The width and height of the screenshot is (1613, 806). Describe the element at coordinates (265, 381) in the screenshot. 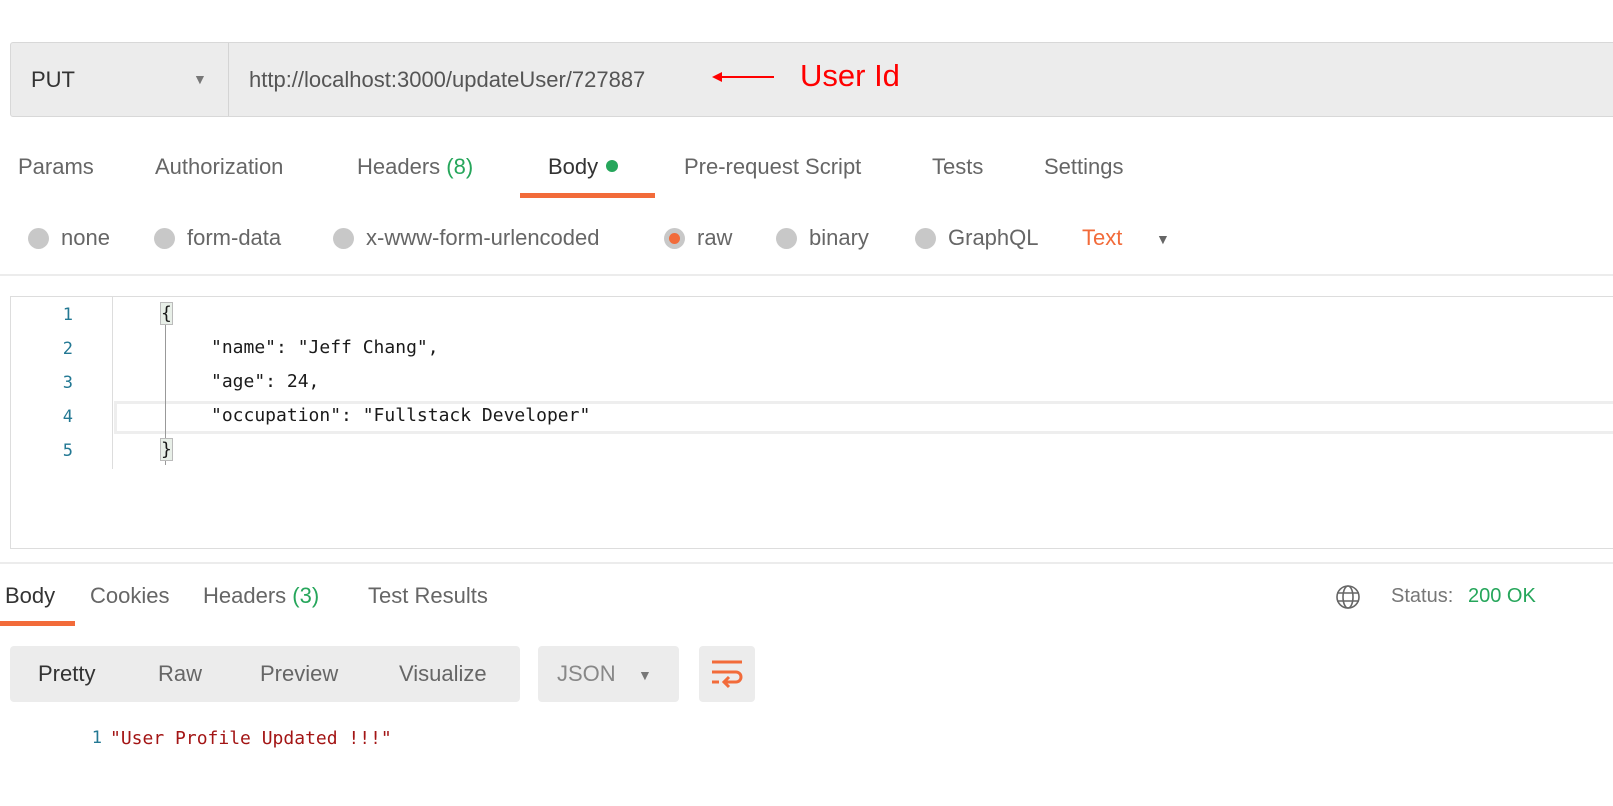

I see `code-line: "age": 24,` at that location.